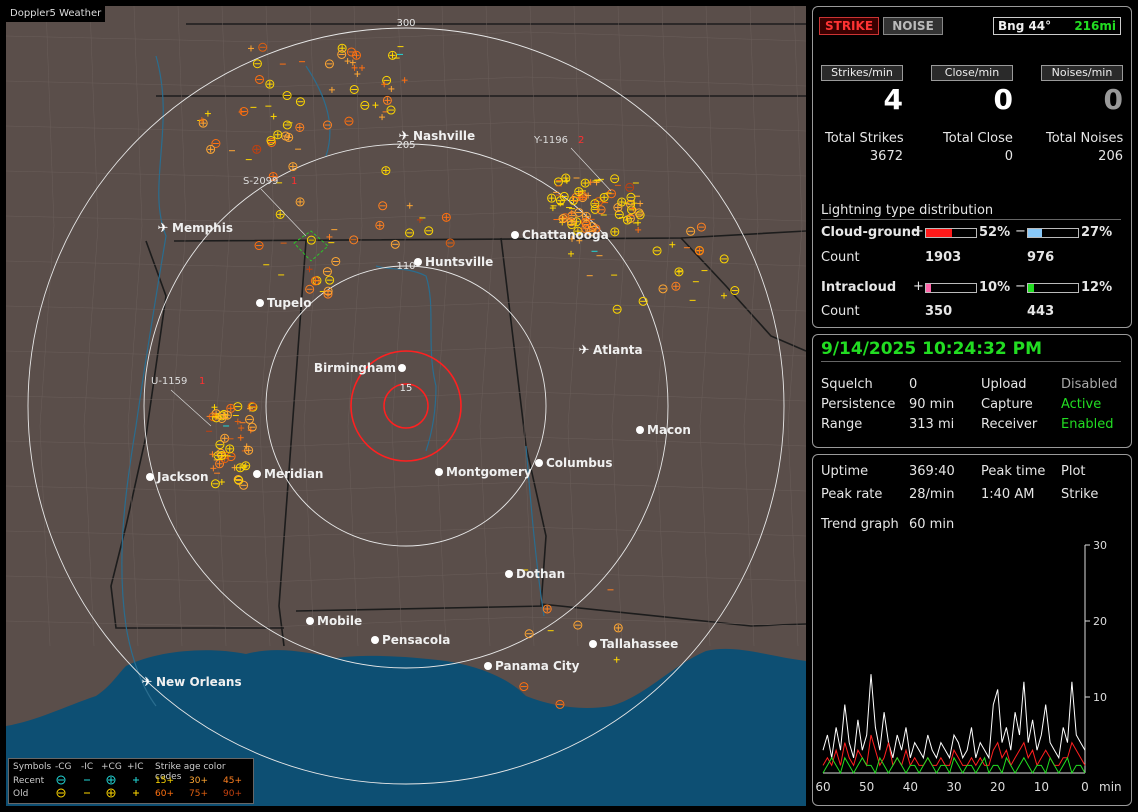 This screenshot has height=812, width=1138. What do you see at coordinates (1041, 257) in the screenshot?
I see `cg-negative-count: 976` at bounding box center [1041, 257].